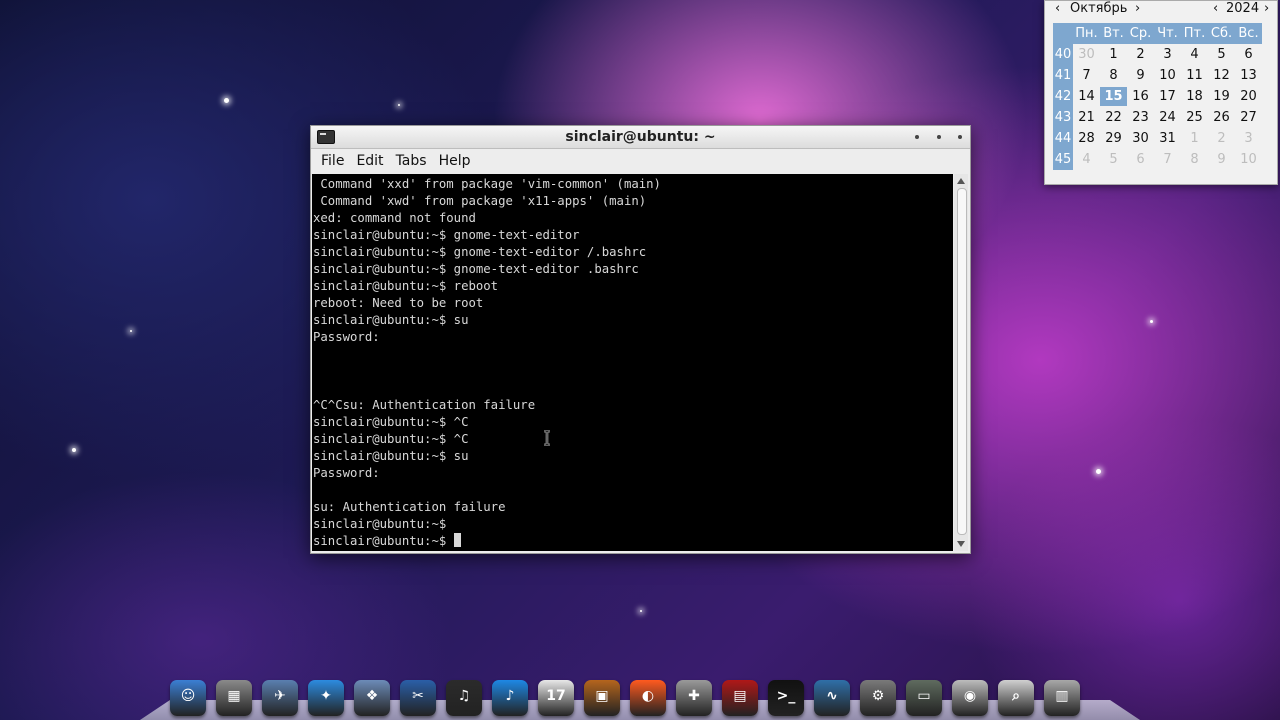 The height and width of the screenshot is (720, 1280). What do you see at coordinates (234, 698) in the screenshot?
I see `calculator-icon: ▦` at bounding box center [234, 698].